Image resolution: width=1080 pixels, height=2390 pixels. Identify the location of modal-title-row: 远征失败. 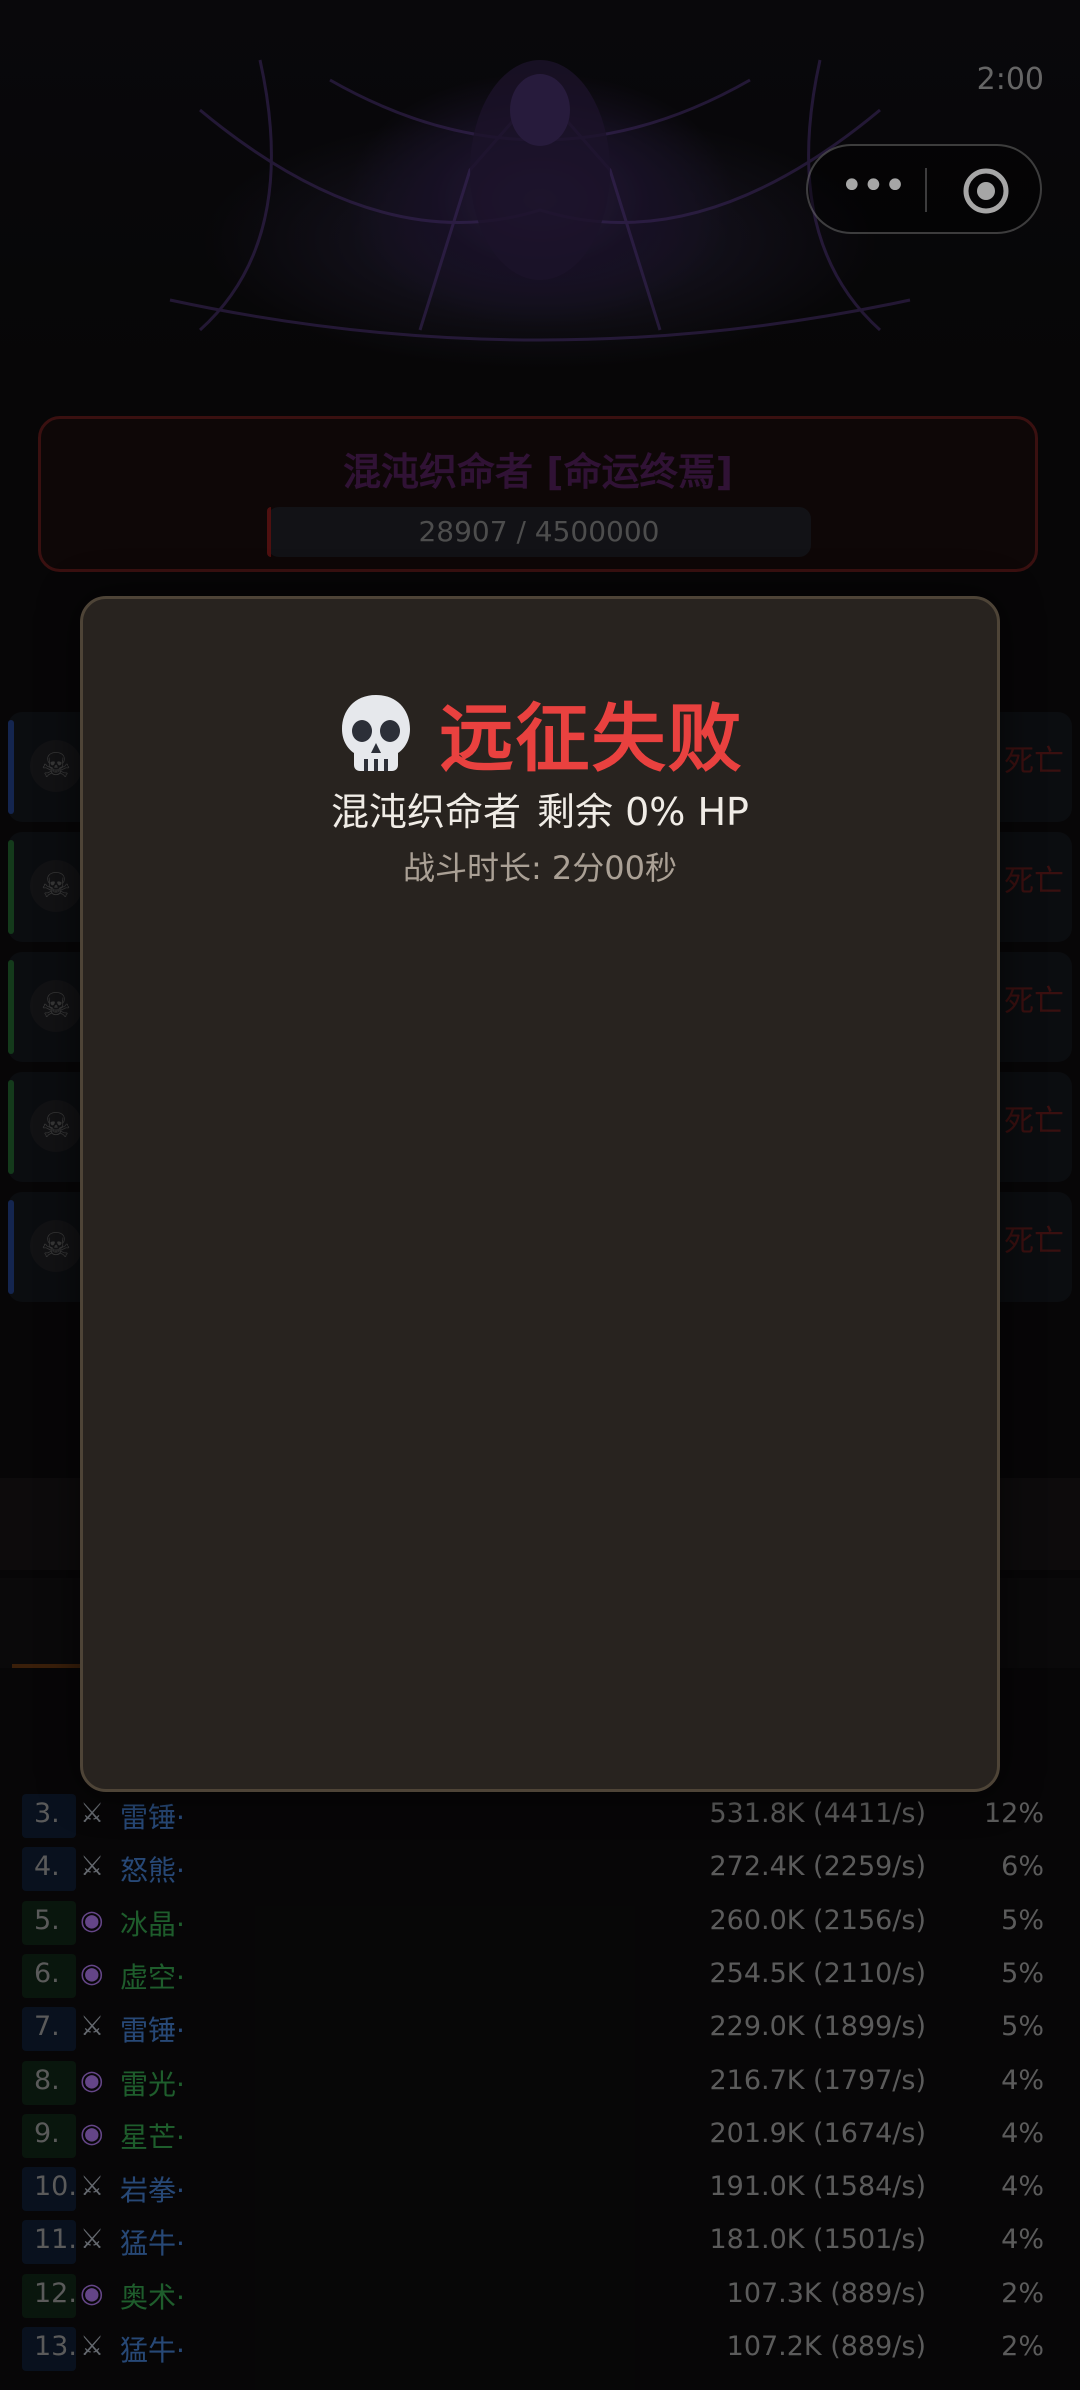
(540, 730).